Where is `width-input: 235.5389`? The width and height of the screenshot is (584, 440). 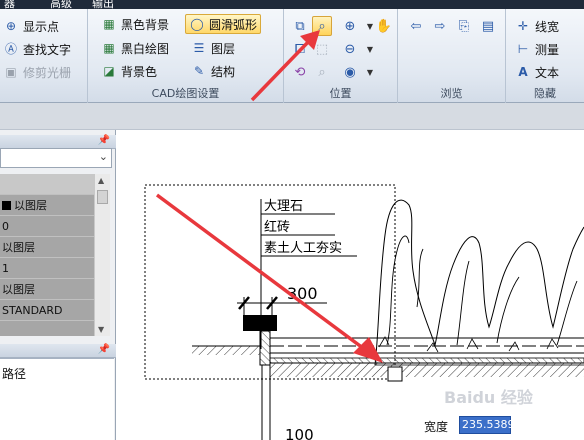 width-input: 235.5389 is located at coordinates (487, 425).